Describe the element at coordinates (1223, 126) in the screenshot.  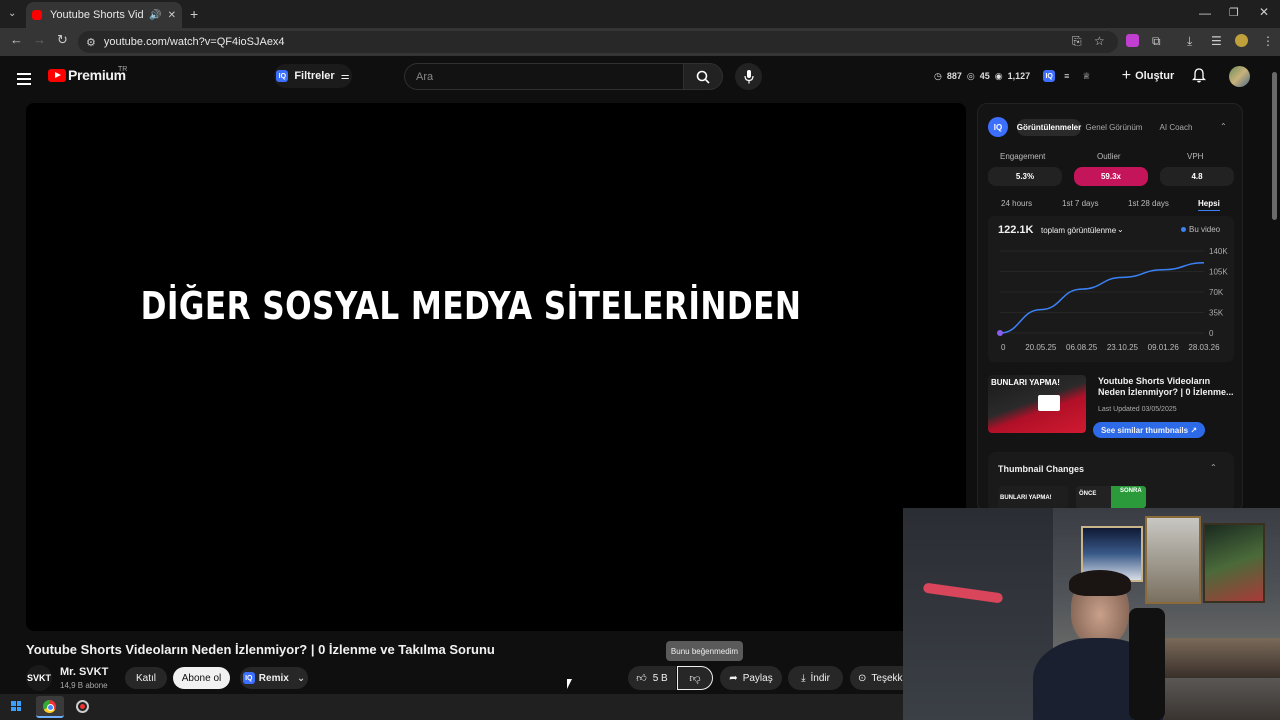
I see `collapse-chevron-icon: ⌃` at that location.